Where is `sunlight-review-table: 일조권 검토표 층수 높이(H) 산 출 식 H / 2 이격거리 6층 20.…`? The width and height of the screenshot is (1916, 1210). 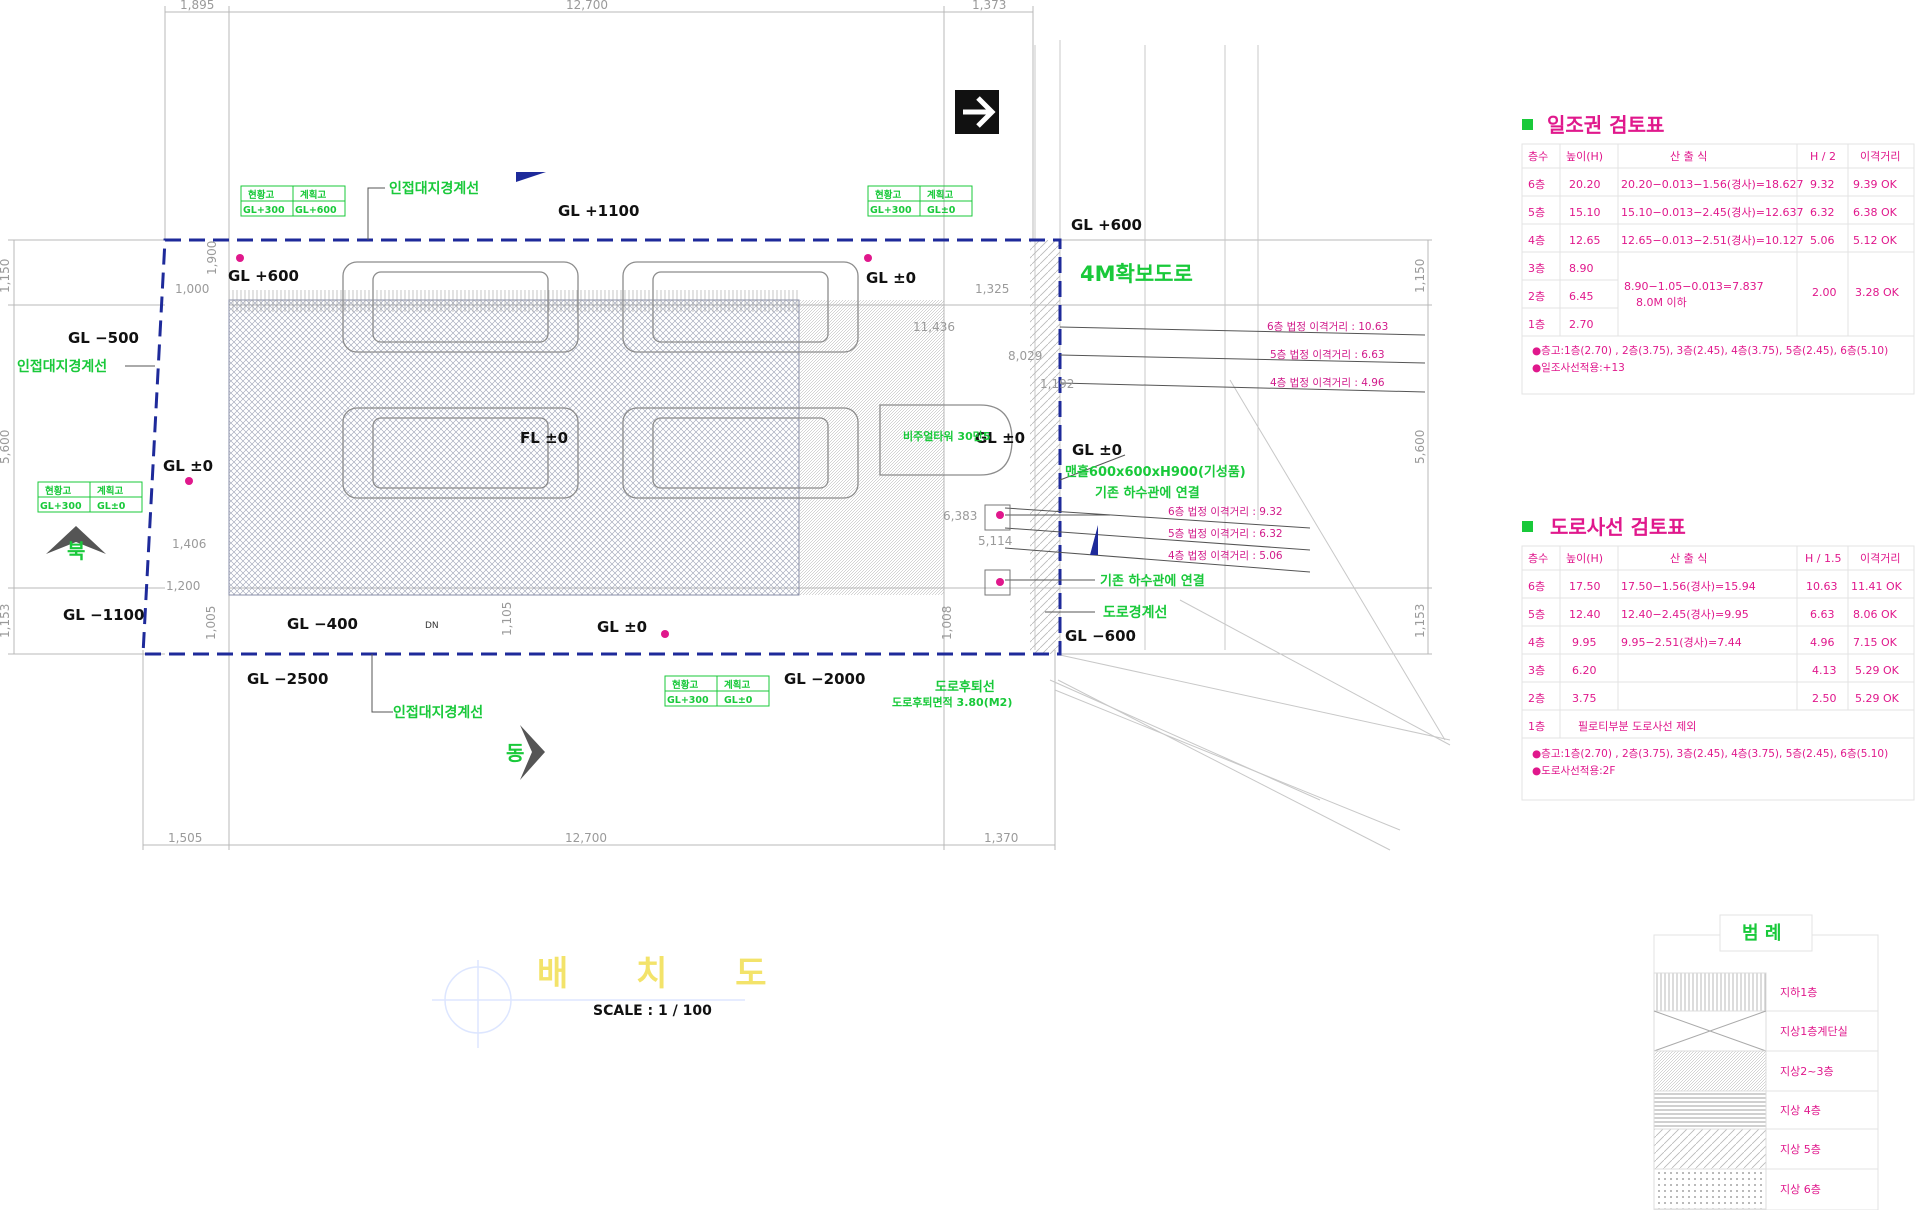
sunlight-review-table: 일조권 검토표 층수 높이(H) 산 출 식 H / 2 이격거리 6층 20.… is located at coordinates (1718, 254).